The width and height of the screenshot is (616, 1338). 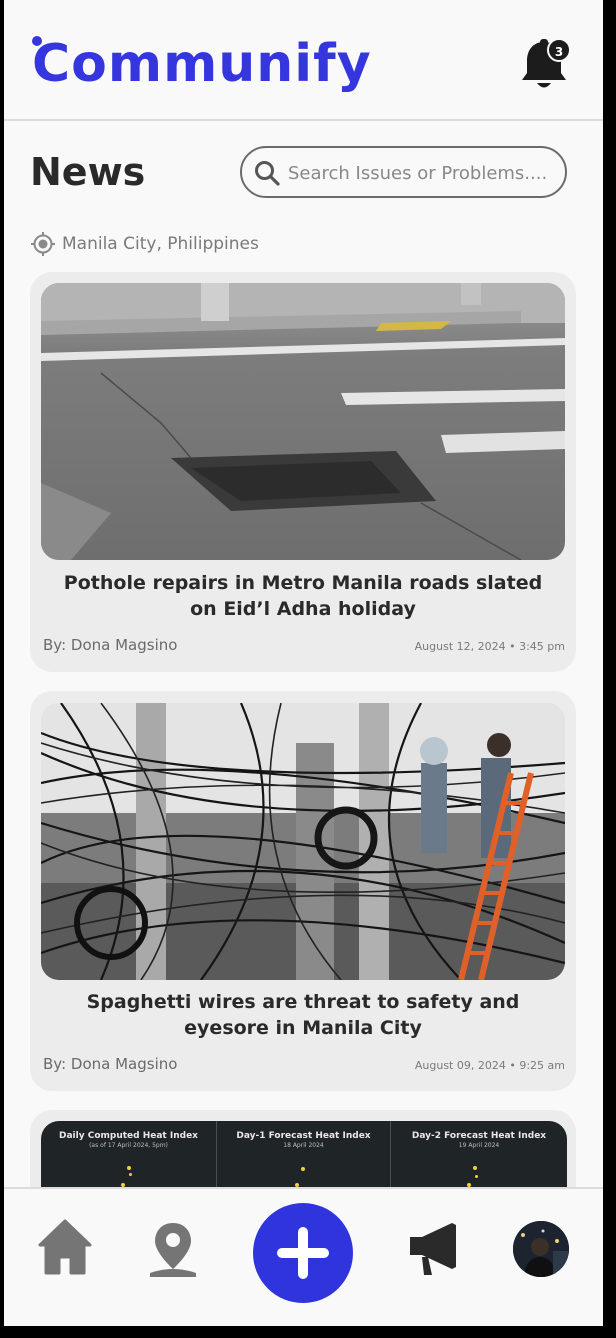 I want to click on notification-badge: 3, so click(x=559, y=50).